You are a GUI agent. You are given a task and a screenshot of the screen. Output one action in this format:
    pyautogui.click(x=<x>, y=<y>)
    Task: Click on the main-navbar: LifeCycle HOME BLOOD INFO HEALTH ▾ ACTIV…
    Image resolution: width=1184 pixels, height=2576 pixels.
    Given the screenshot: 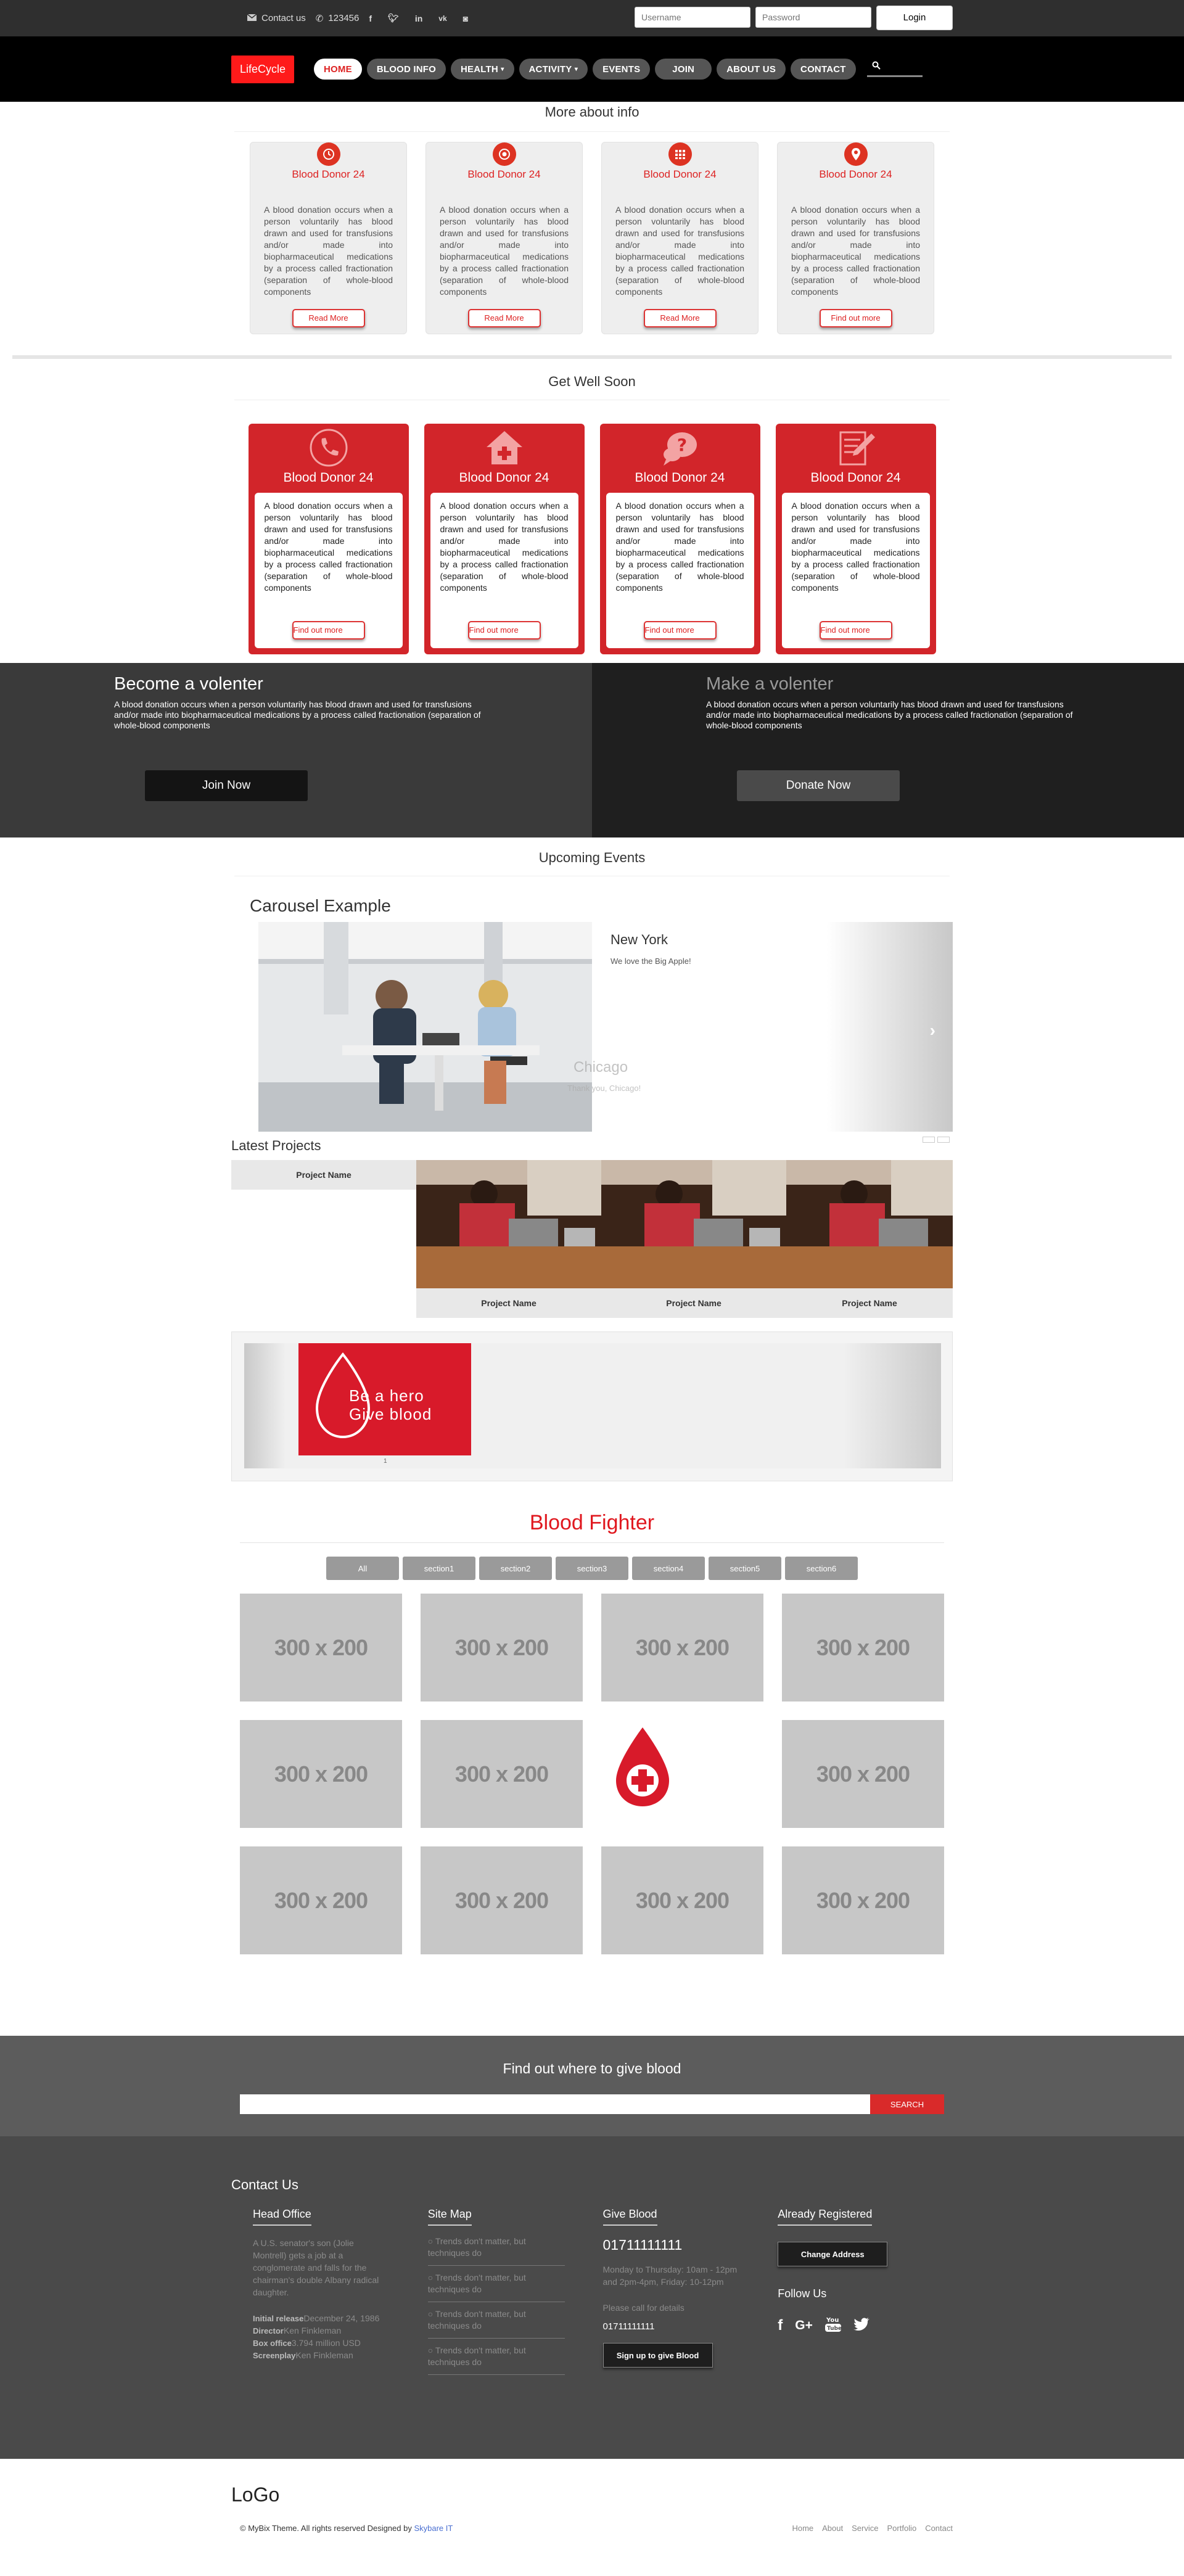 What is the action you would take?
    pyautogui.click(x=592, y=69)
    